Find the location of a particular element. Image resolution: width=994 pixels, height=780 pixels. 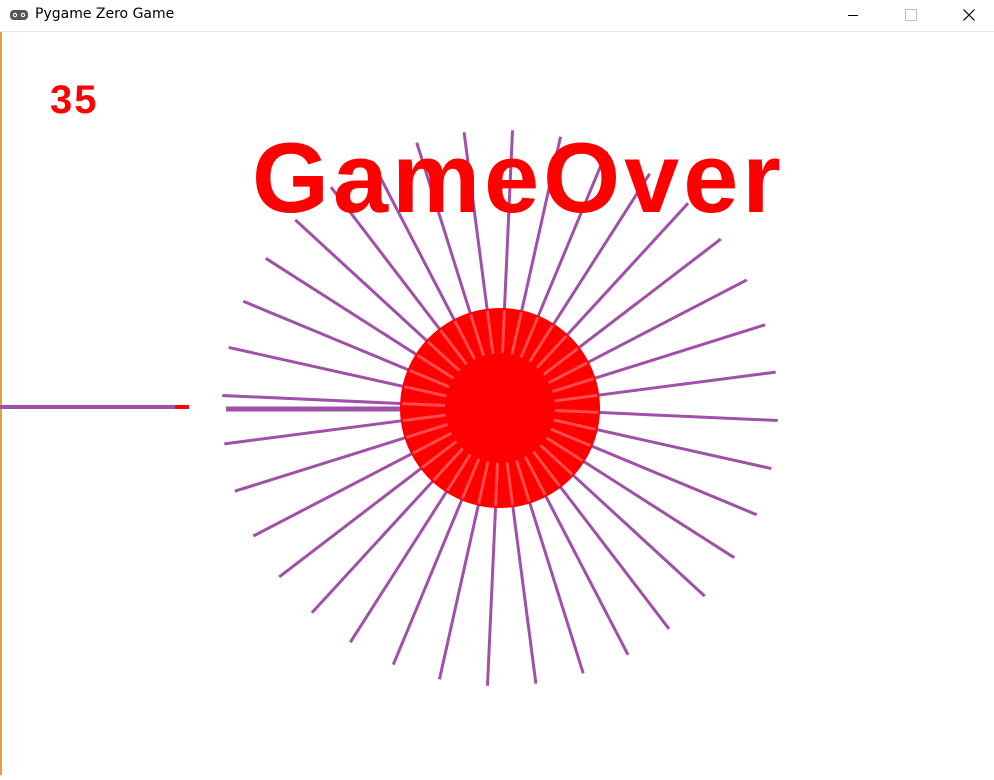

close-button is located at coordinates (969, 15).